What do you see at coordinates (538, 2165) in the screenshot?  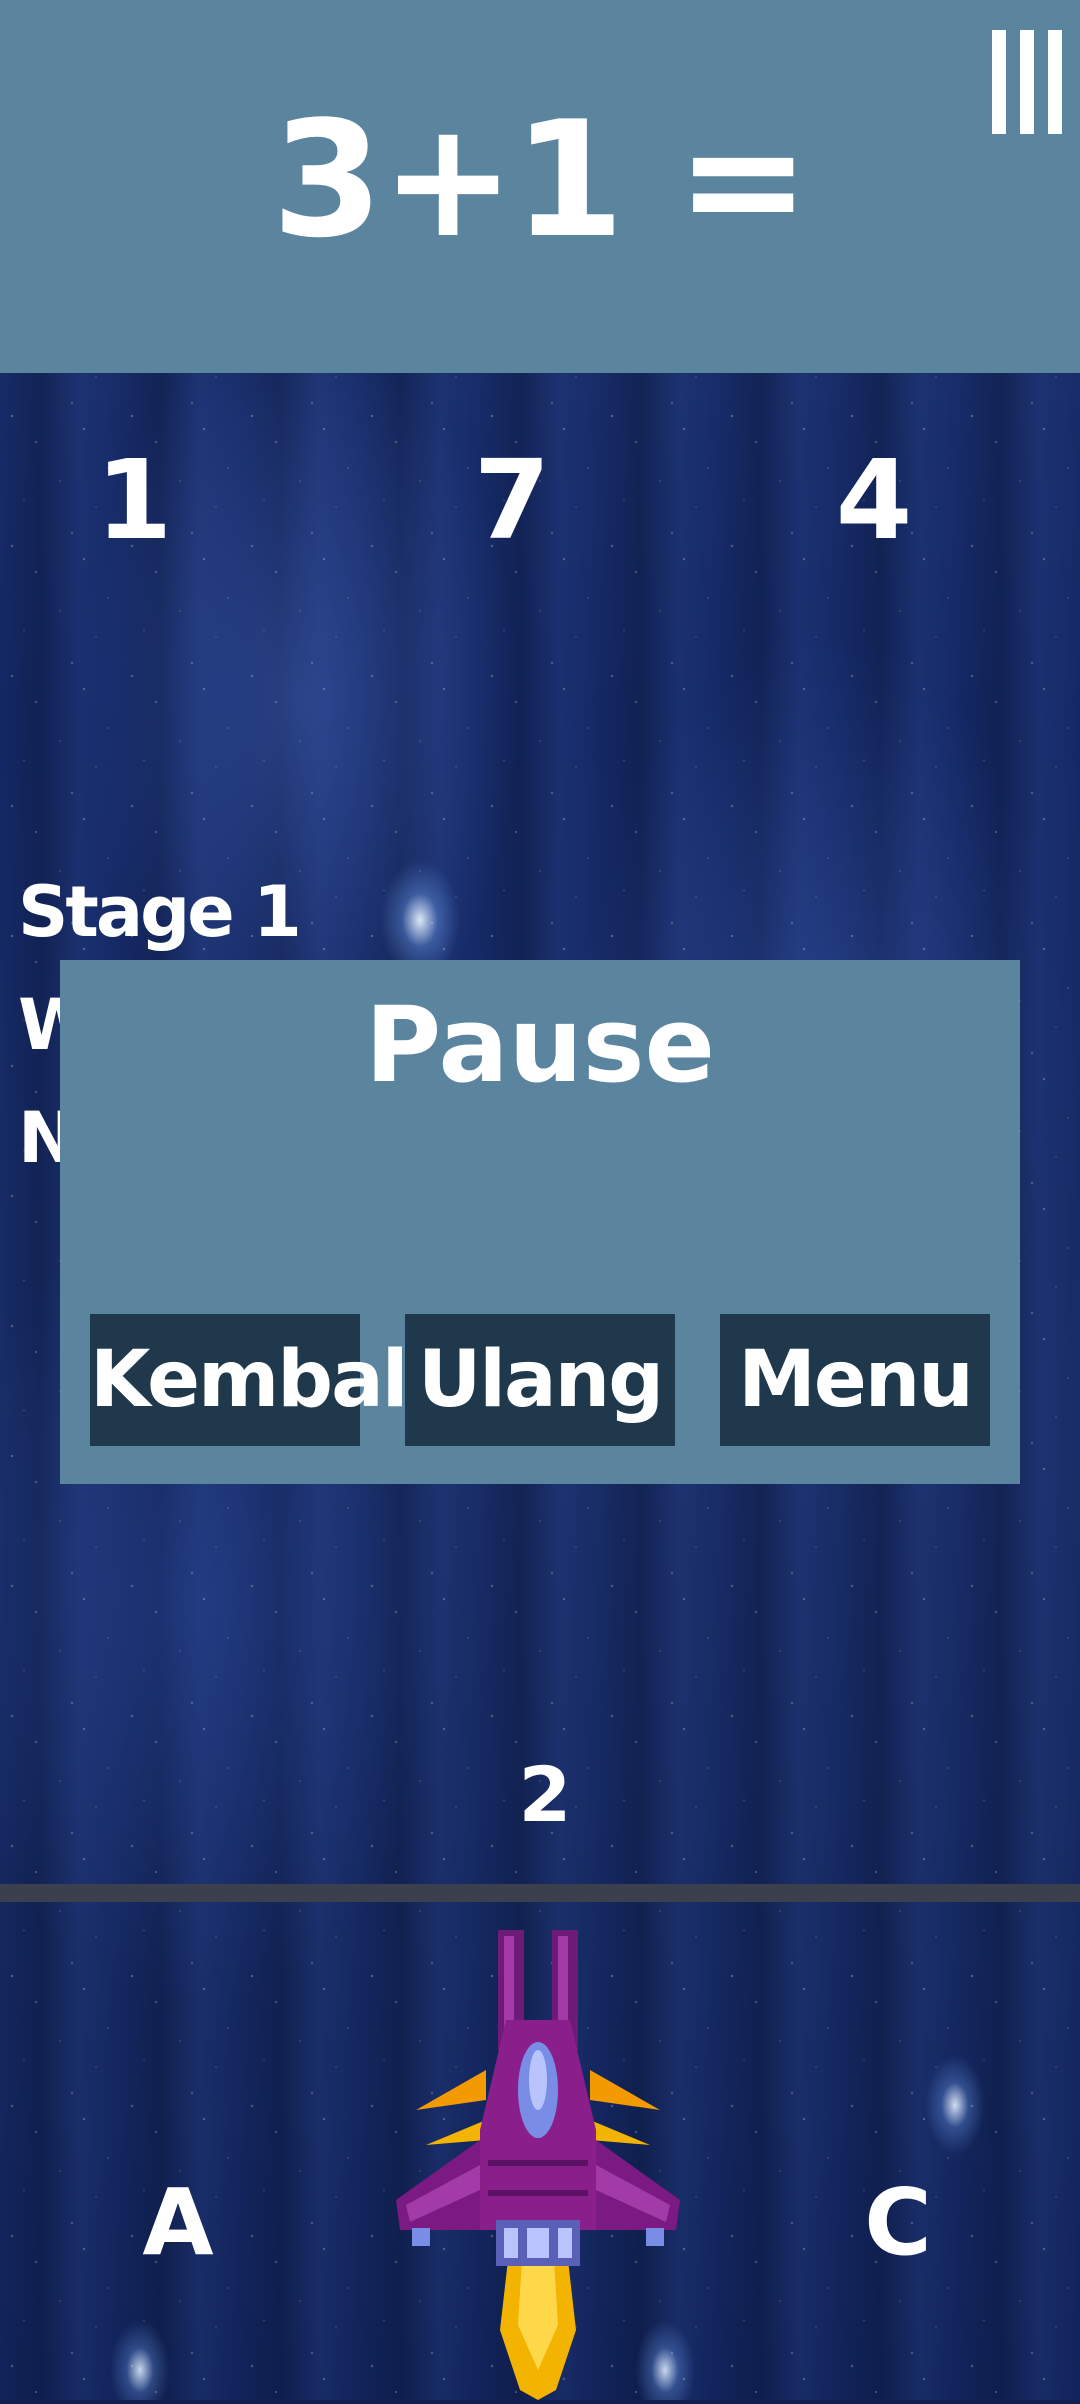 I see `player-spaceship-icon` at bounding box center [538, 2165].